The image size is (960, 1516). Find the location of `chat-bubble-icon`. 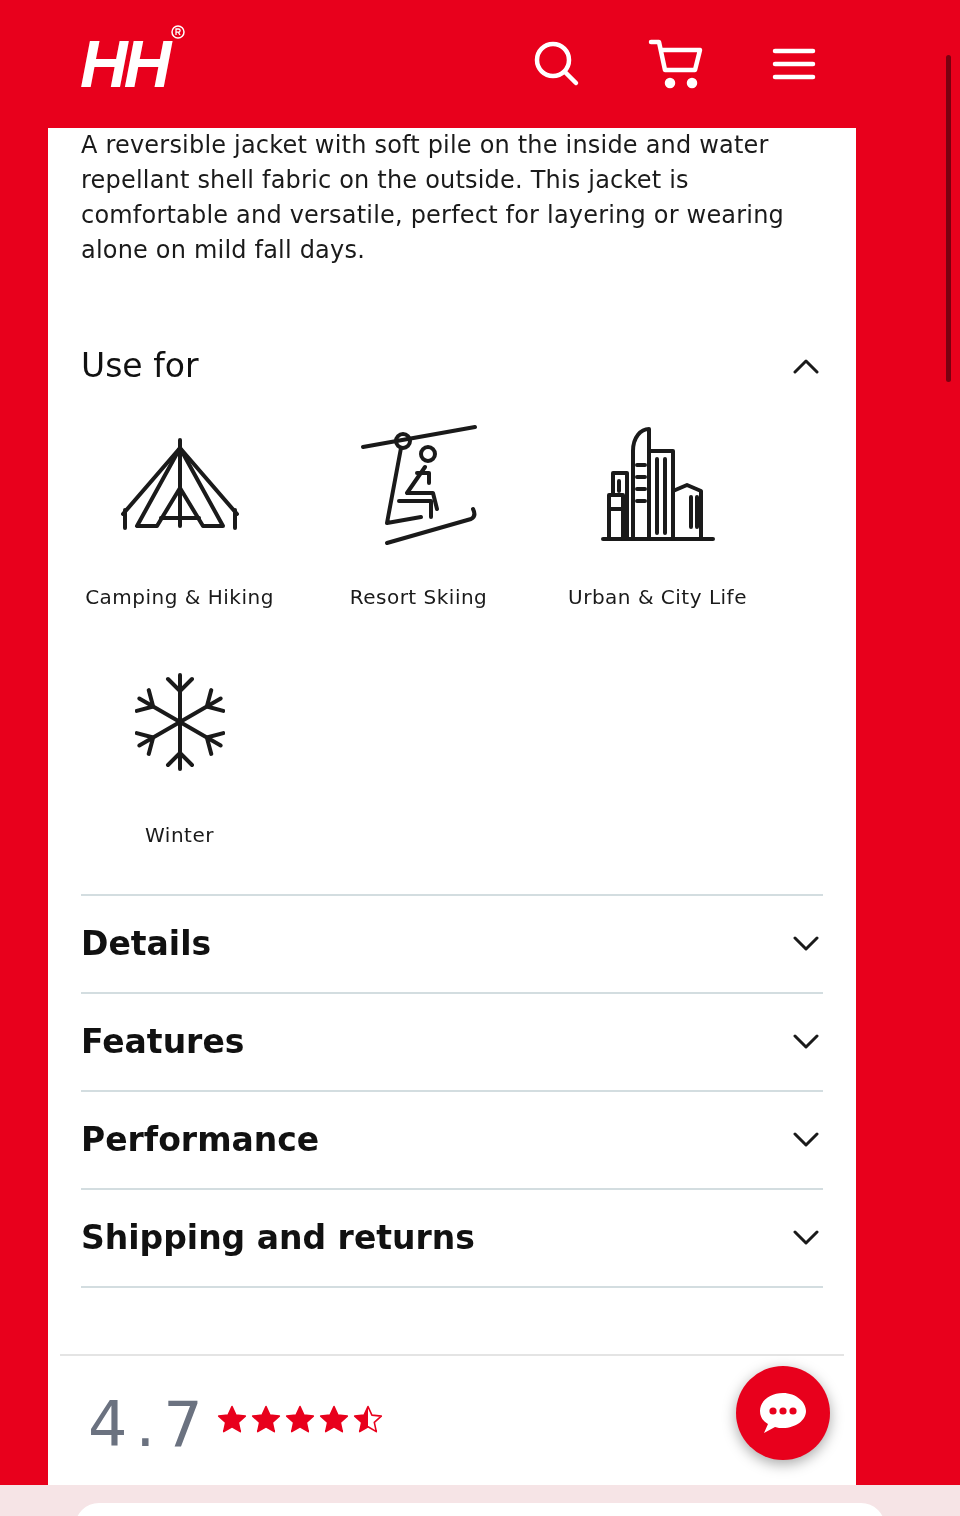

chat-bubble-icon is located at coordinates (783, 1413).